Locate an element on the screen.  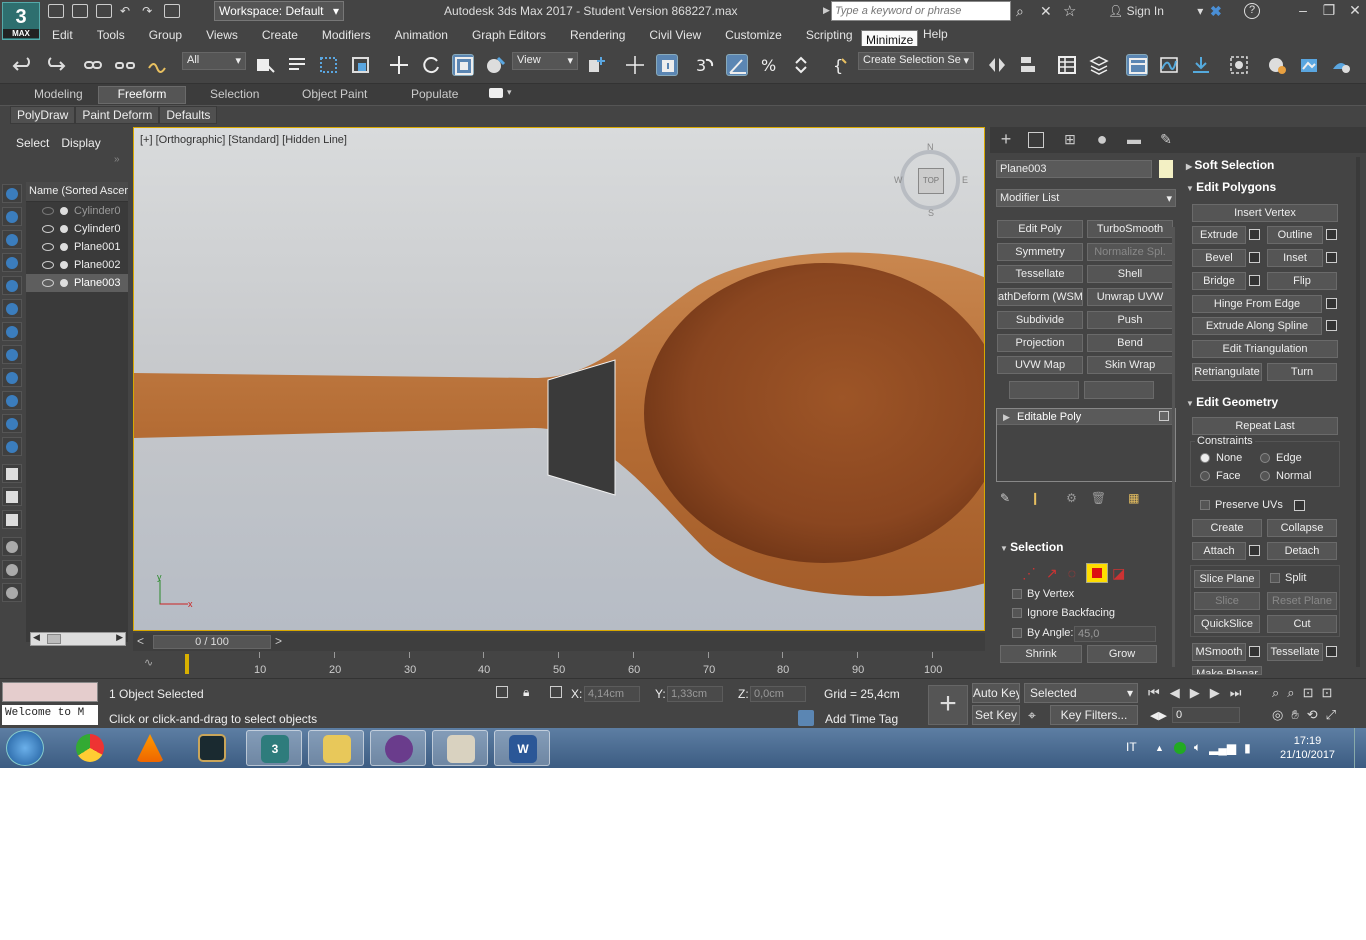
display-none-icon is located at coordinates (12, 496).